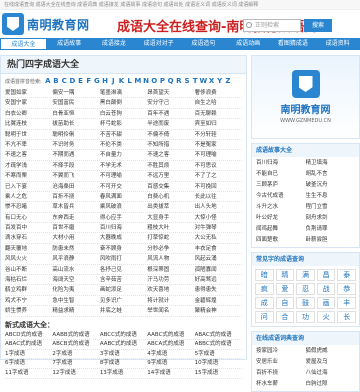 This screenshot has width=360, height=392. I want to click on idiom-link: 欢天喜地, so click(170, 289).